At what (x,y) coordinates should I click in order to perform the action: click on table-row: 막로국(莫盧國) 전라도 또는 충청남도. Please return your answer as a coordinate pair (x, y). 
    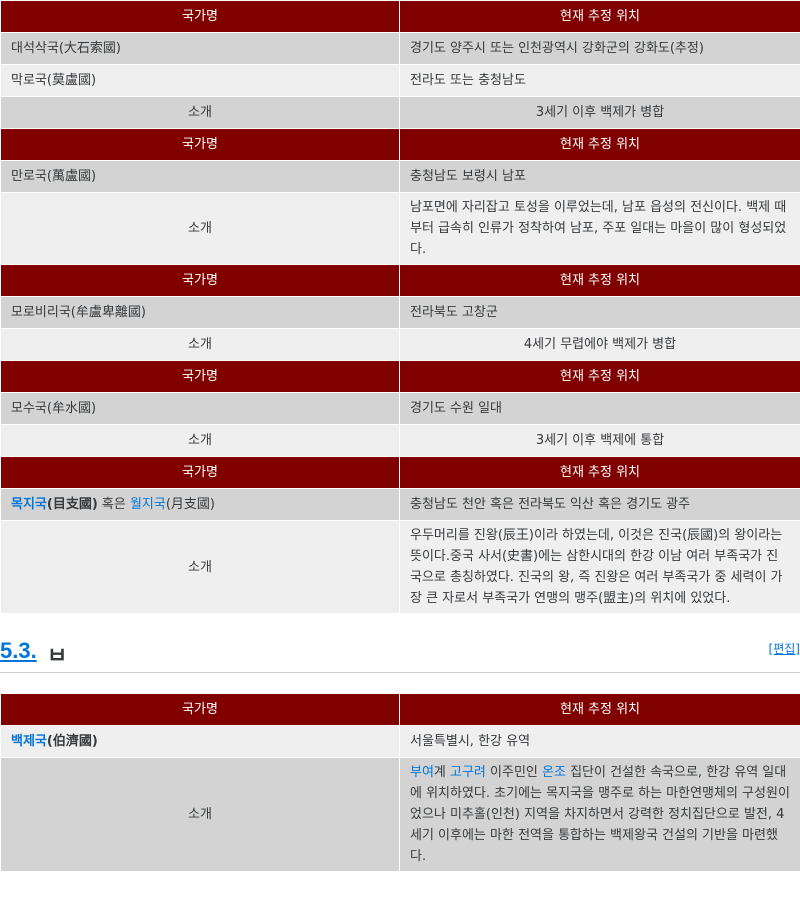
    Looking at the image, I should click on (400, 80).